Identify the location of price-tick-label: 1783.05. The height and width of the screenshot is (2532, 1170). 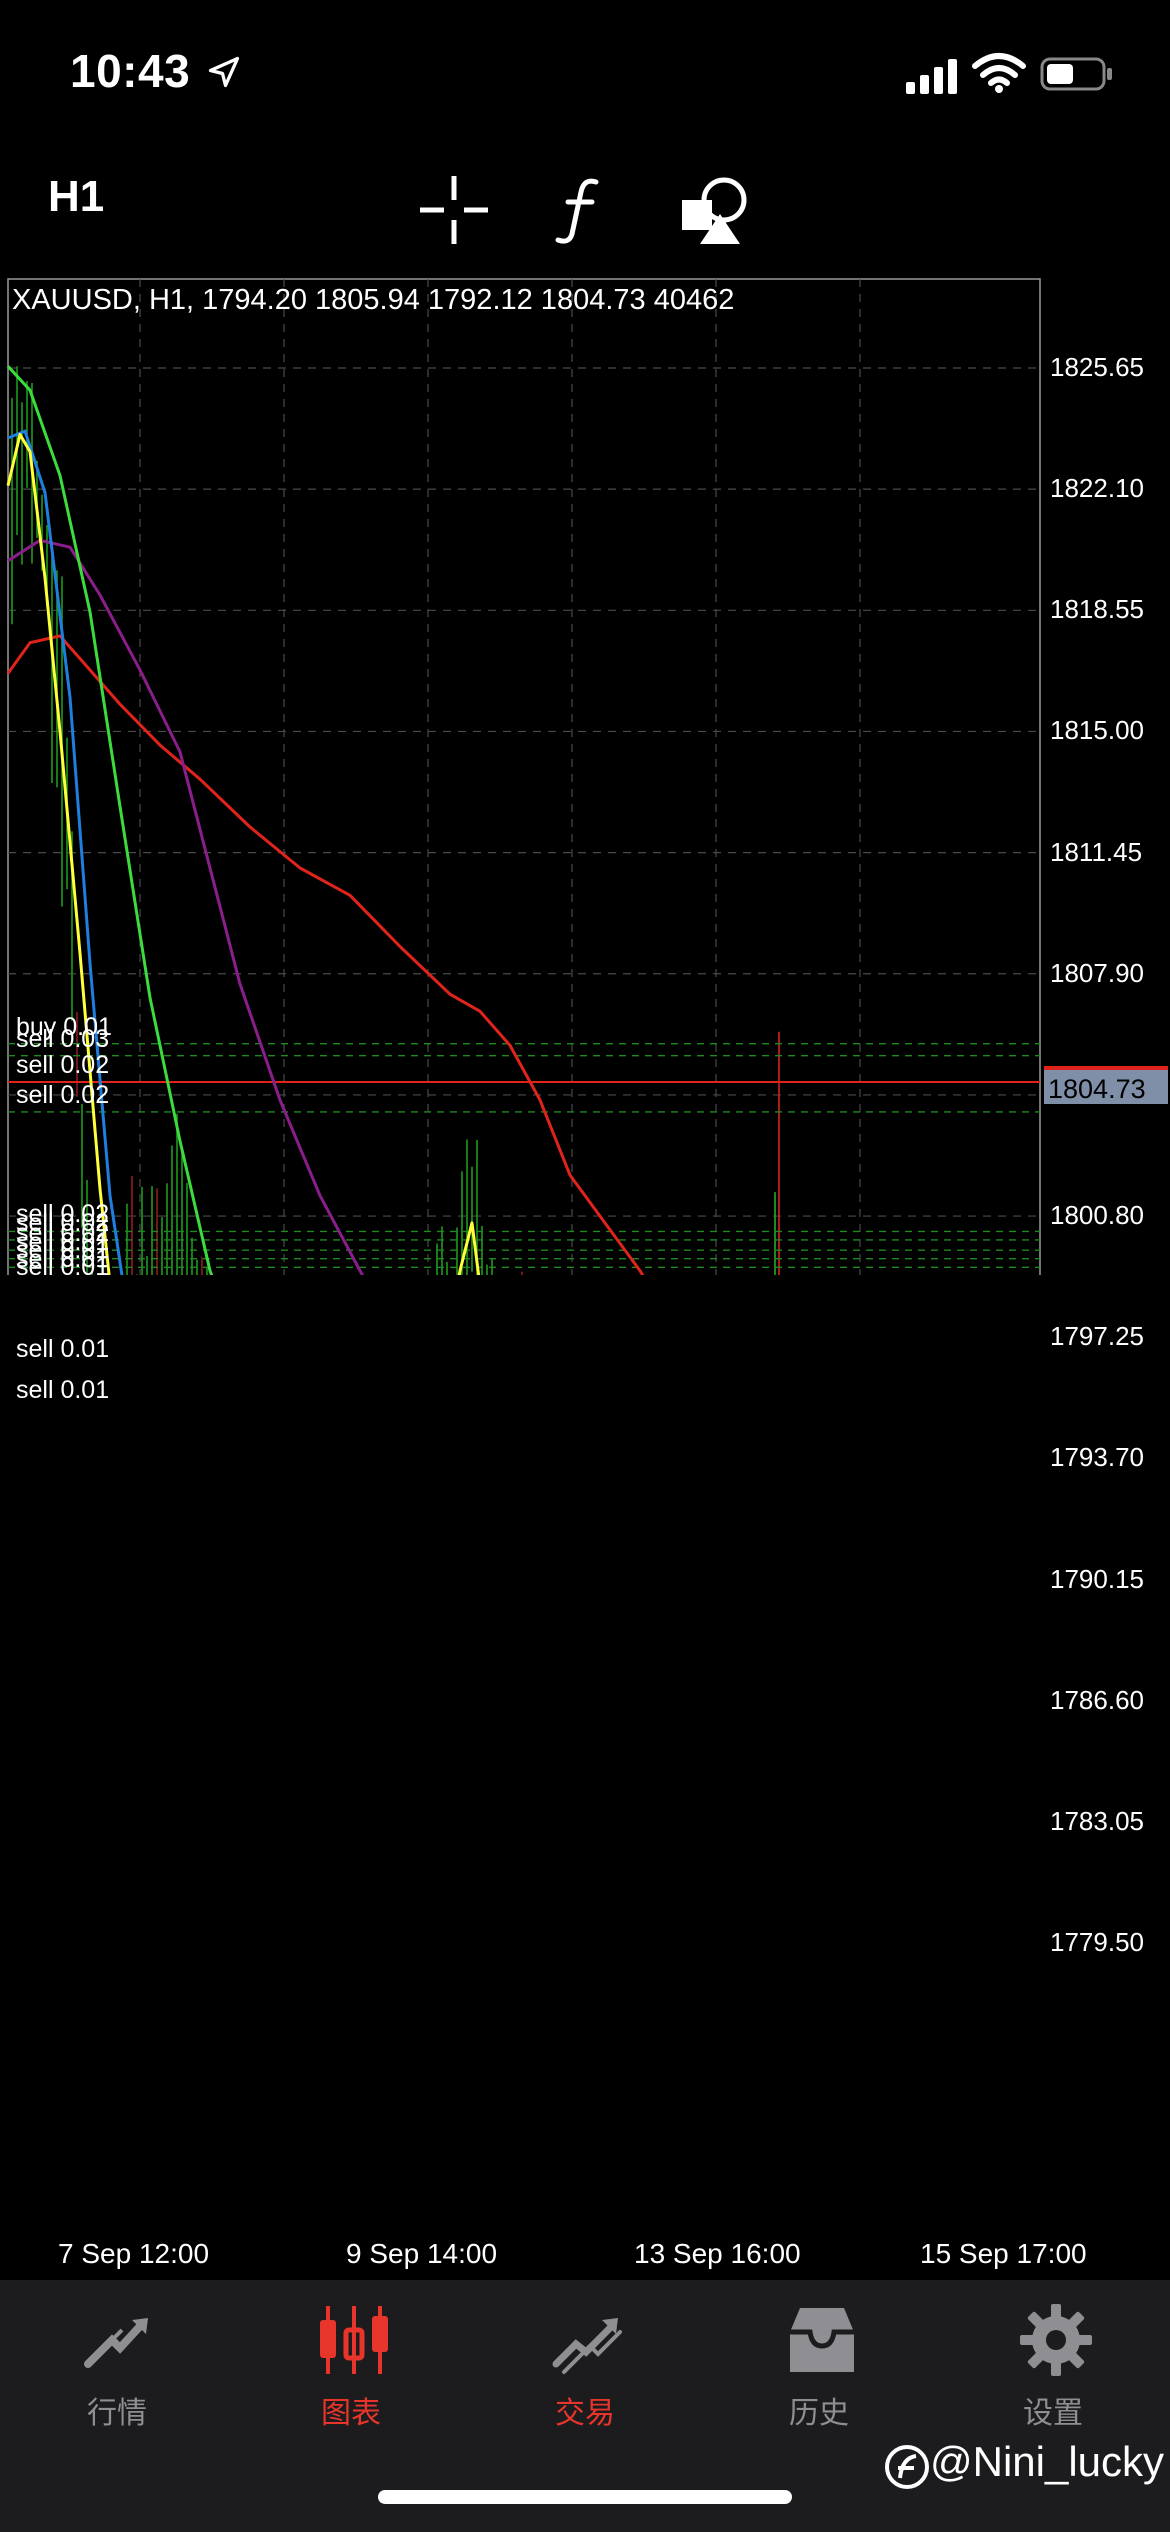
(1097, 1820).